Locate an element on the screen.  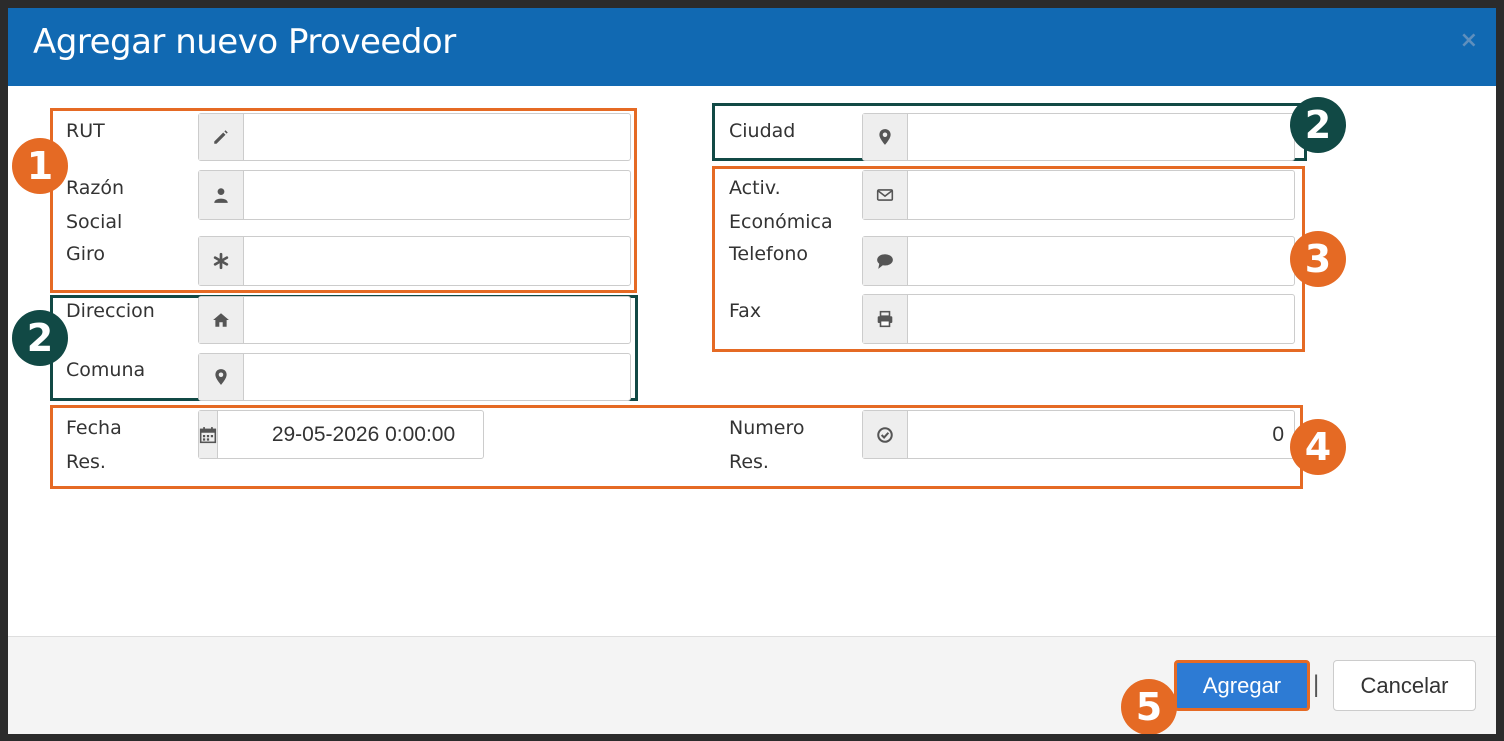
dialog-header: Agregar nuevo Proveedor × is located at coordinates (752, 47).